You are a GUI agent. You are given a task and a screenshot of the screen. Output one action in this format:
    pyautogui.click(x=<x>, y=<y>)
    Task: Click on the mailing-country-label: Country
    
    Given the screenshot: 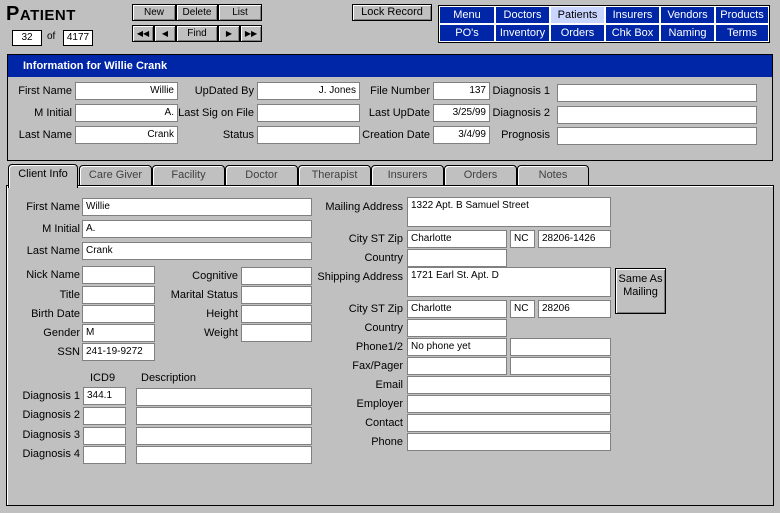 What is the action you would take?
    pyautogui.click(x=383, y=258)
    